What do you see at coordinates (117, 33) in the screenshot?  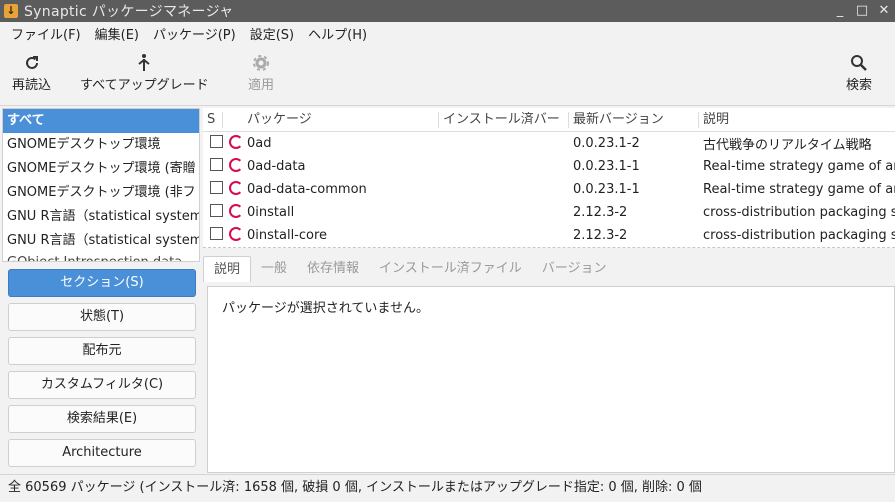 I see `menu-edit: 編集(E)` at bounding box center [117, 33].